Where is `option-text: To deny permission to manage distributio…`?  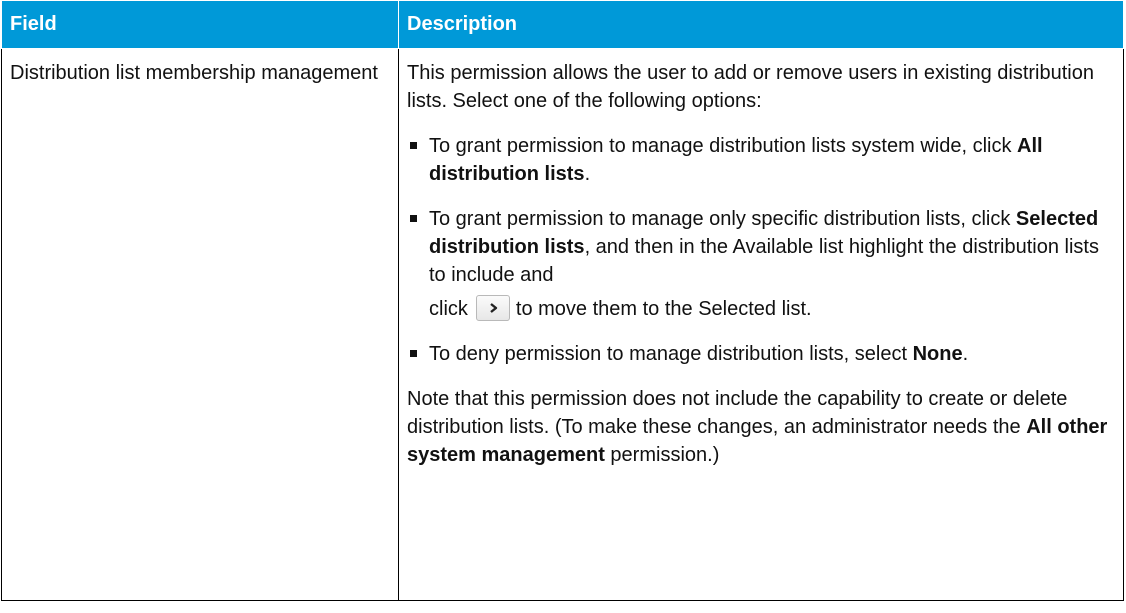 option-text: To deny permission to manage distributio… is located at coordinates (671, 354).